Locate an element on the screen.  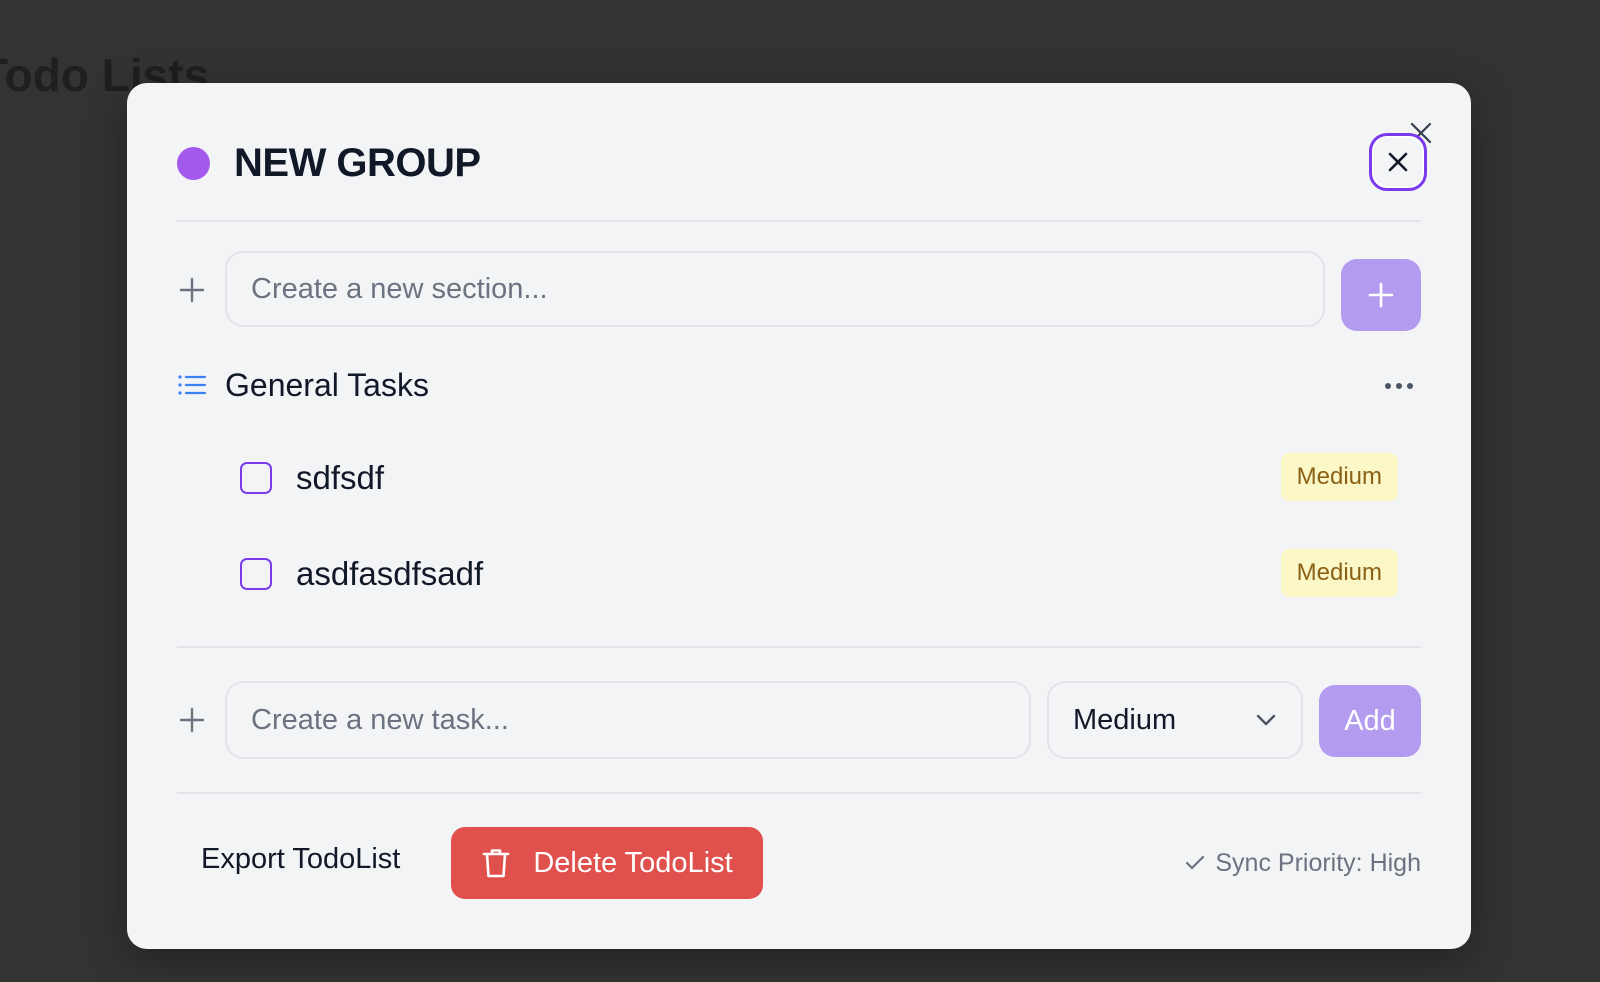
new-section-input is located at coordinates (775, 289).